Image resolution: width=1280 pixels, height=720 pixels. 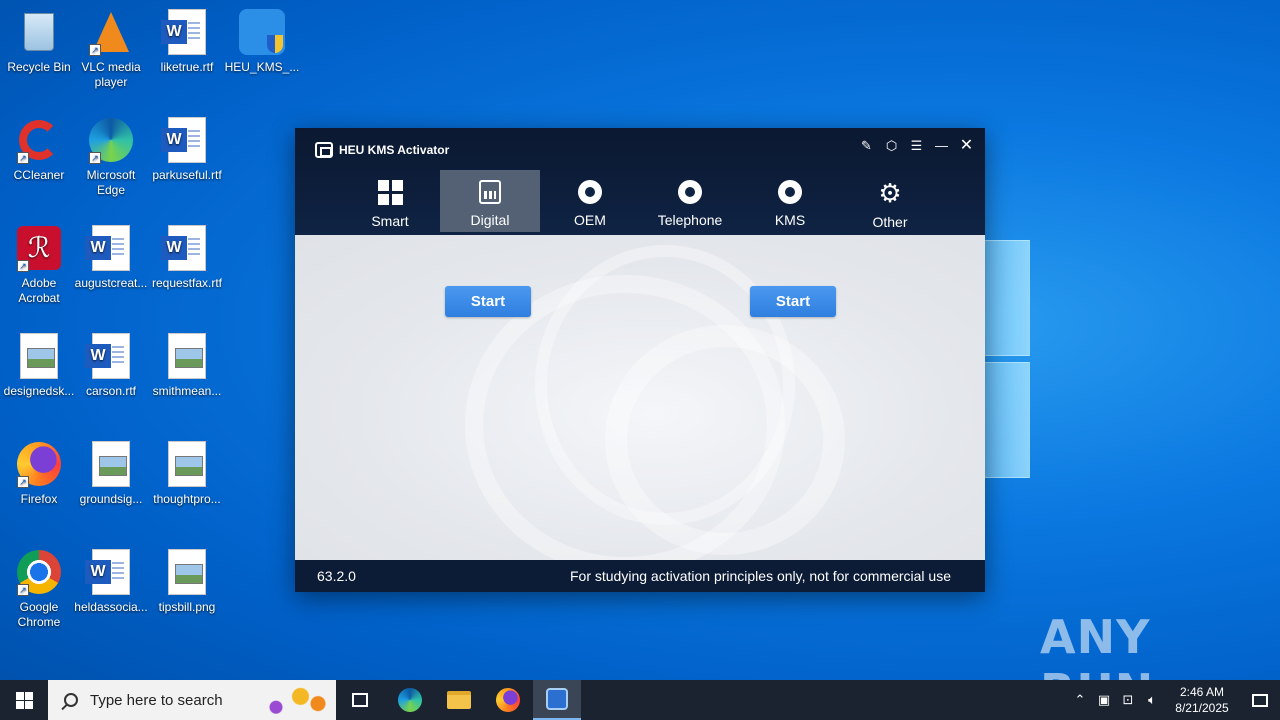 I want to click on system-tray: ⌃ ▣ ⊡ 🔈︎ 2:46 AM 8/21/2025, so click(x=1174, y=700).